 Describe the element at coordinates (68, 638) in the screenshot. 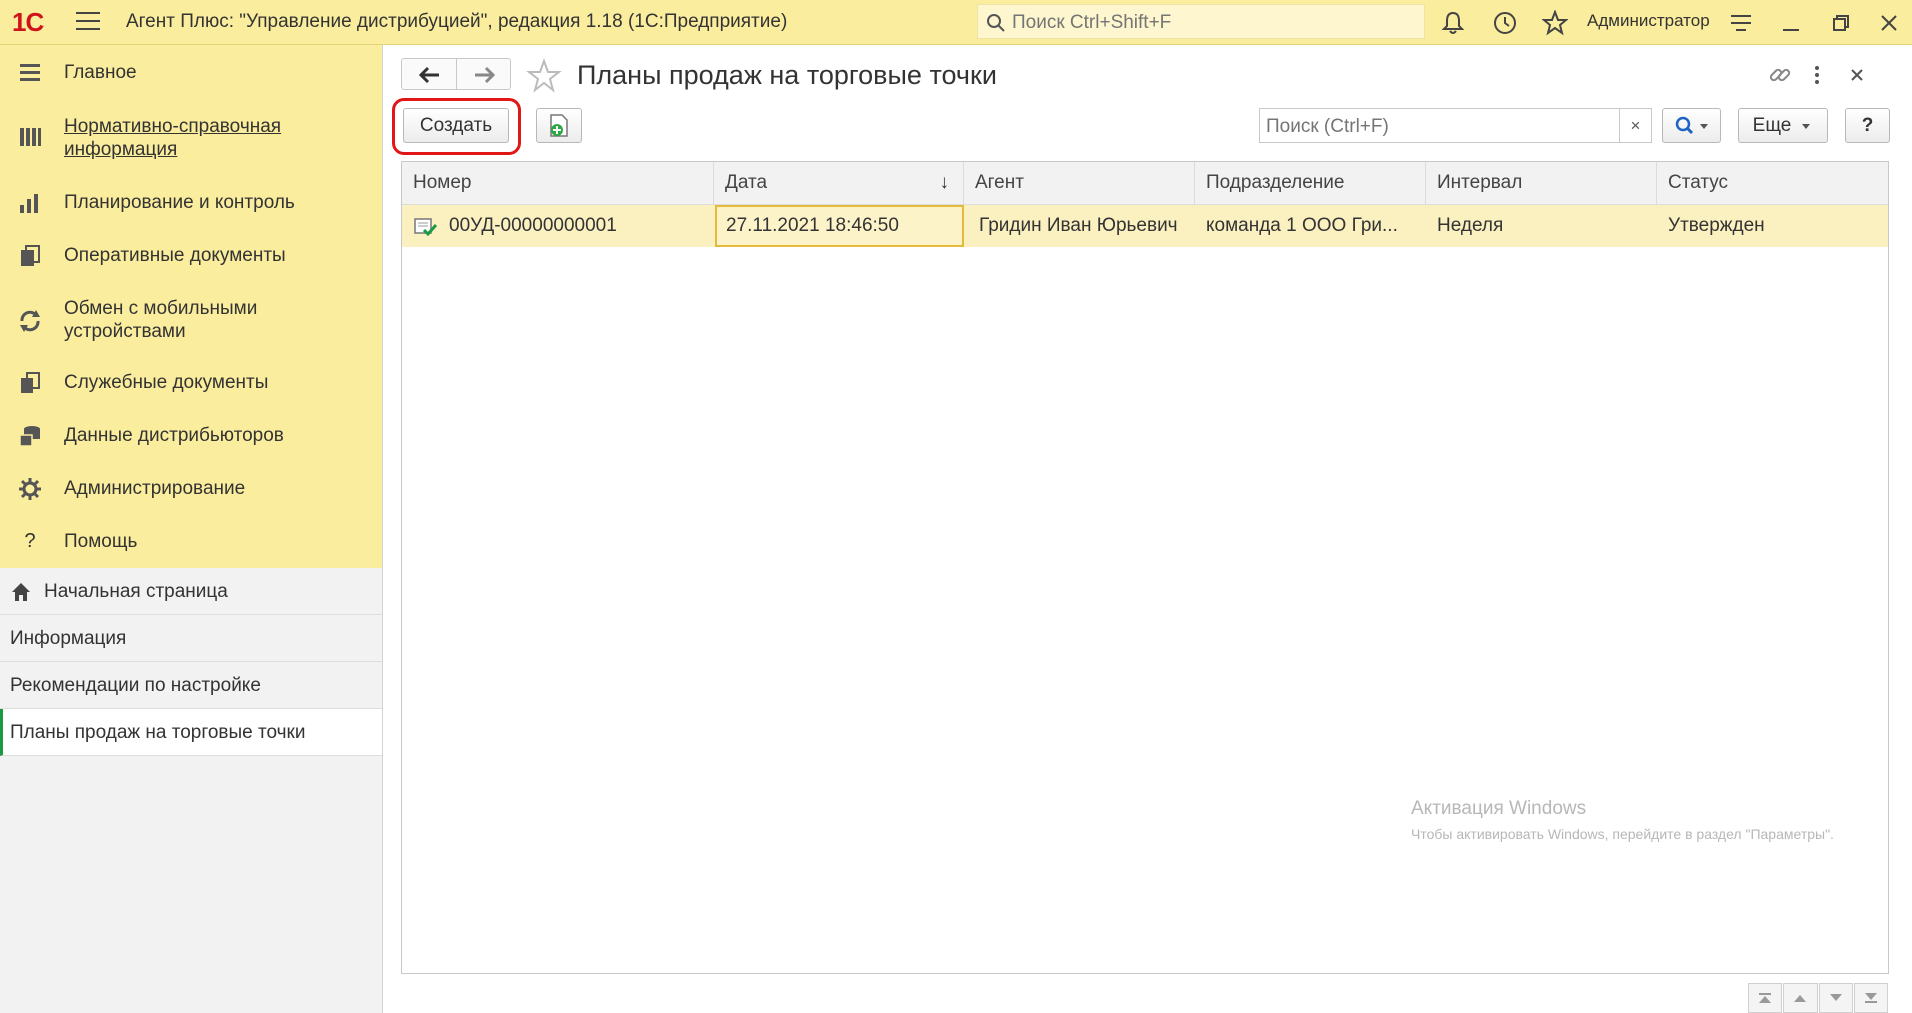

I see `open-window-label: Информация` at that location.